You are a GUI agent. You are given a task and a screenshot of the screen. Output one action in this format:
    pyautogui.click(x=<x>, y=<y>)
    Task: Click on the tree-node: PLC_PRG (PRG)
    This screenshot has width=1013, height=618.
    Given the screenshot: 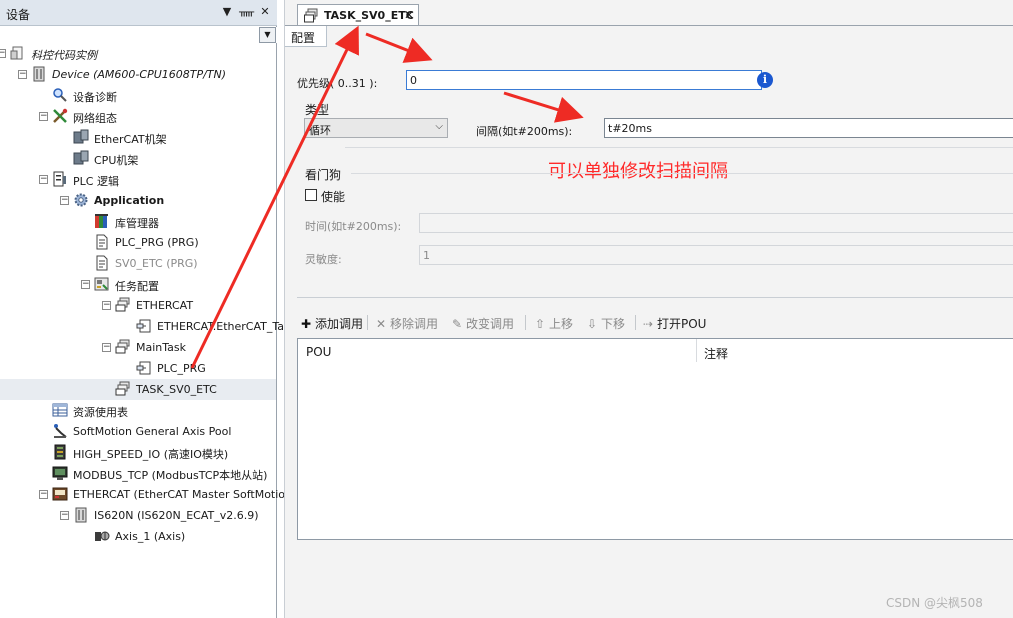 What is the action you would take?
    pyautogui.click(x=138, y=242)
    